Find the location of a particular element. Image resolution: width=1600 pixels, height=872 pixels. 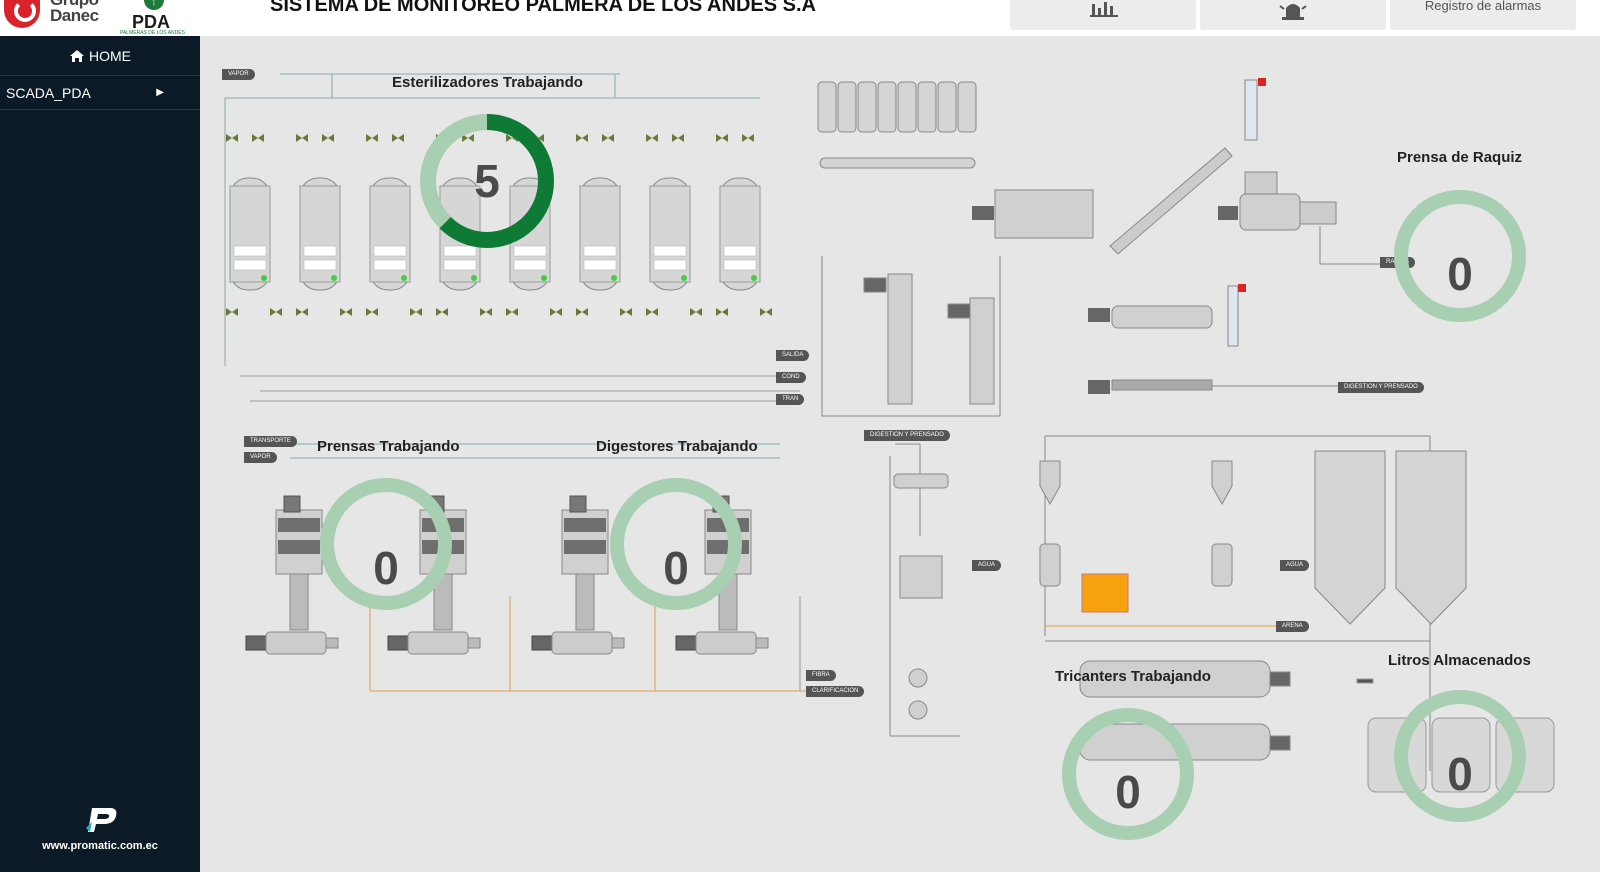

premixer-screw is located at coordinates (1214, 339).